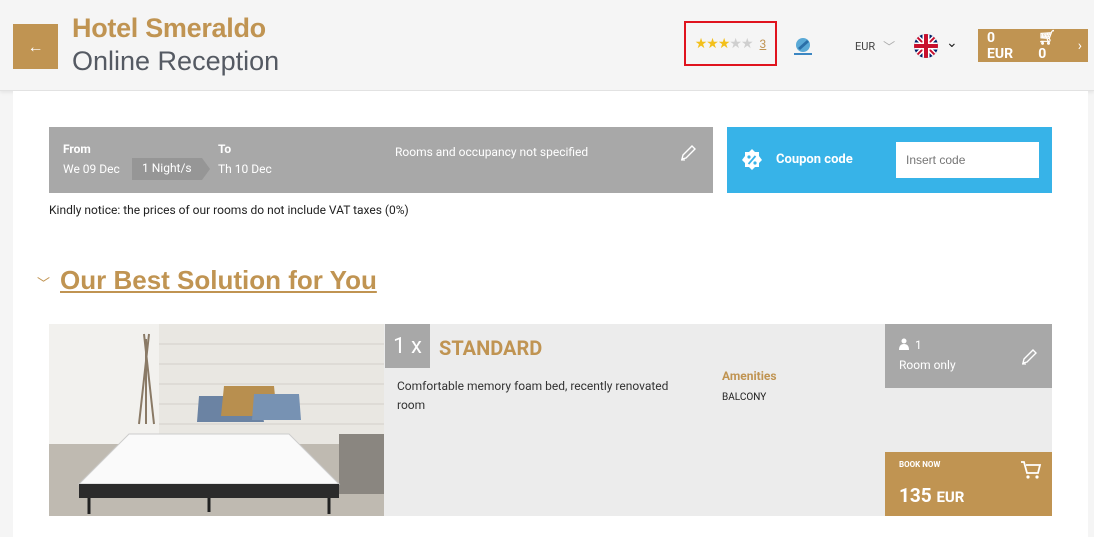  What do you see at coordinates (749, 376) in the screenshot?
I see `amenities-label: Amenities` at bounding box center [749, 376].